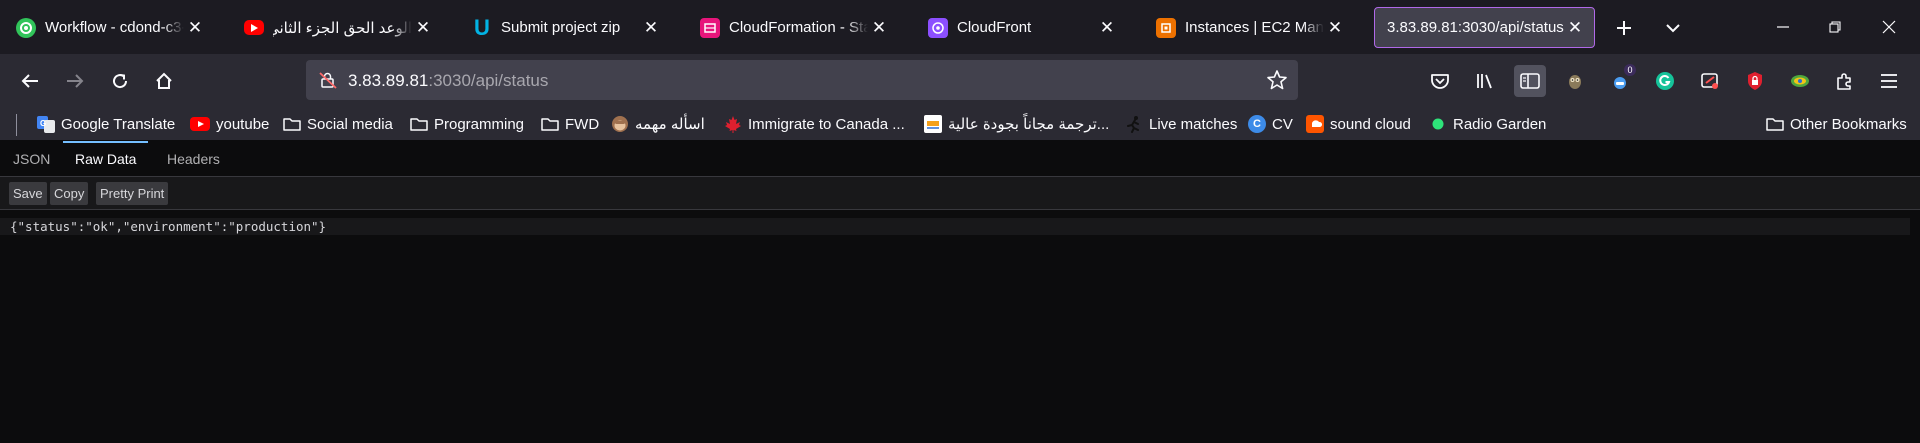  Describe the element at coordinates (1277, 80) in the screenshot. I see `bookmark-star-icon` at that location.